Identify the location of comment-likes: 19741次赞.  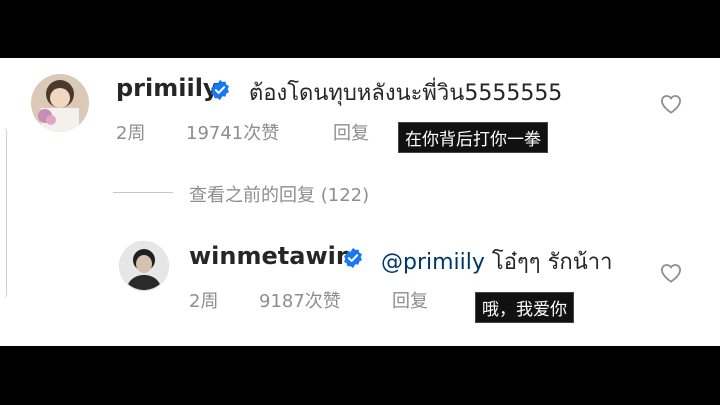
(232, 132).